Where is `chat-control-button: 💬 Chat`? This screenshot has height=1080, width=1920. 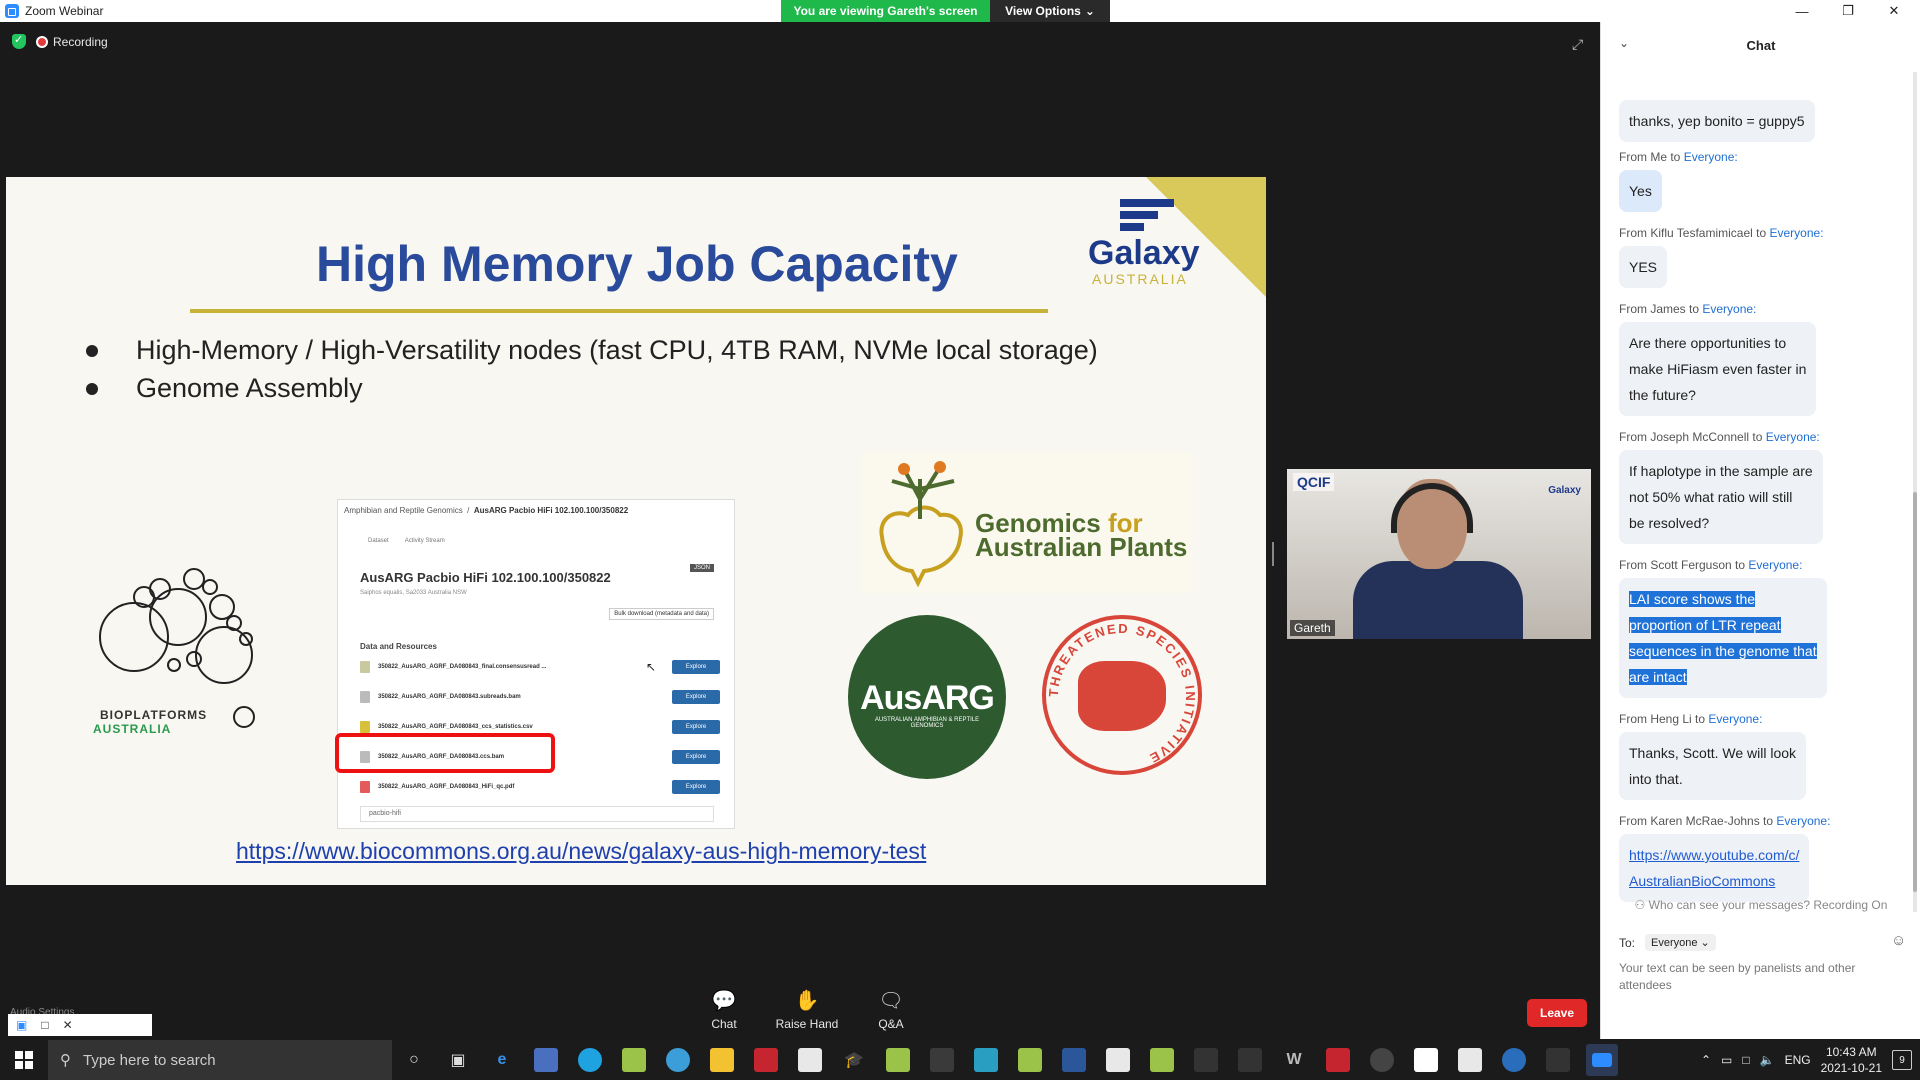 chat-control-button: 💬 Chat is located at coordinates (724, 1009).